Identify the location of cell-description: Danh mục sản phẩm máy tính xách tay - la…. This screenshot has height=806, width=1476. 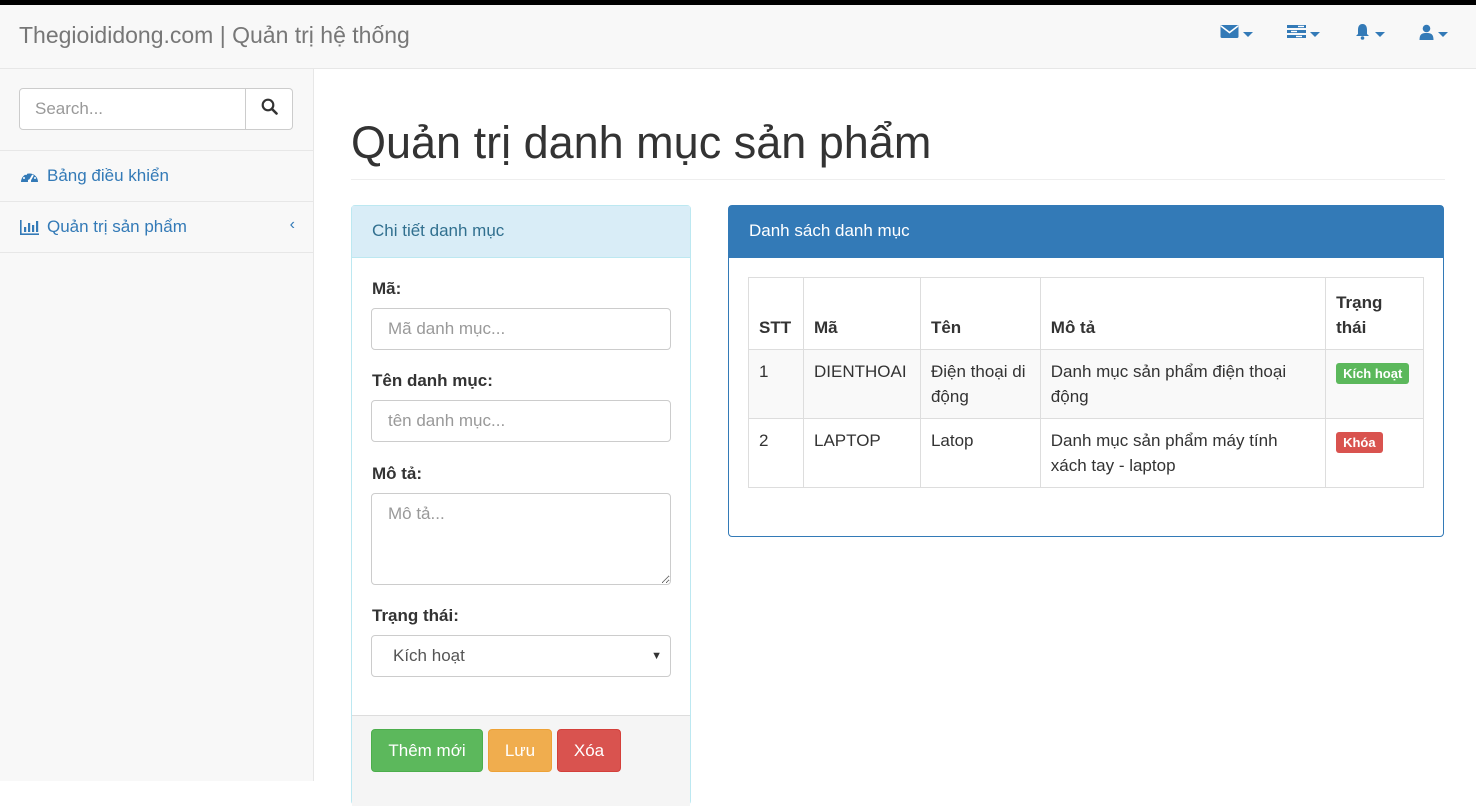
(1183, 453).